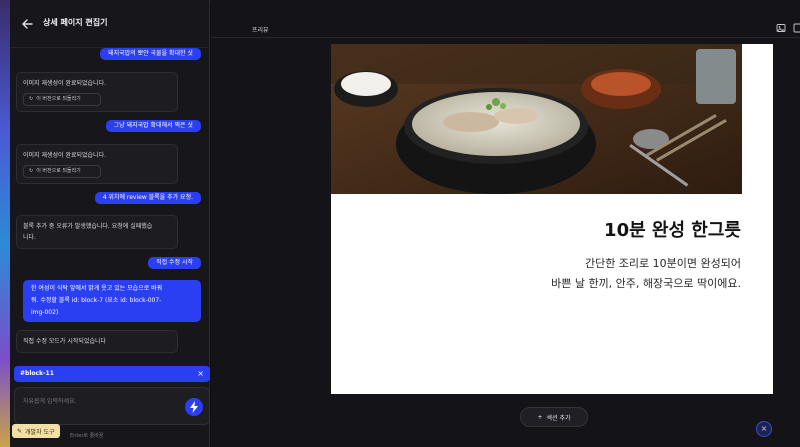  I want to click on sidebar-title: 상세 페이지 편집기, so click(75, 22).